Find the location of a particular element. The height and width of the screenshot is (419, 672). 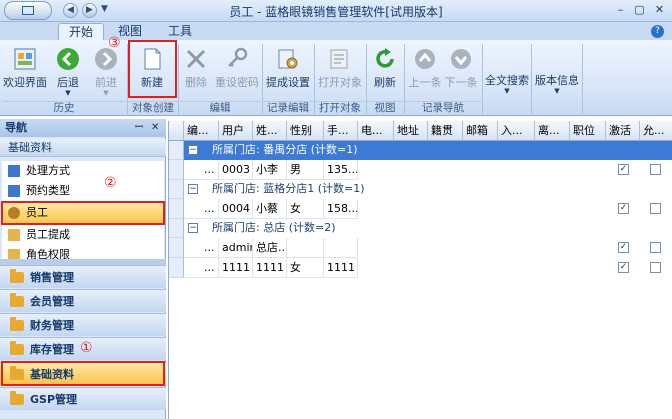

group-label: 所属门店: 番禺分店 (计数=1) is located at coordinates (285, 149).